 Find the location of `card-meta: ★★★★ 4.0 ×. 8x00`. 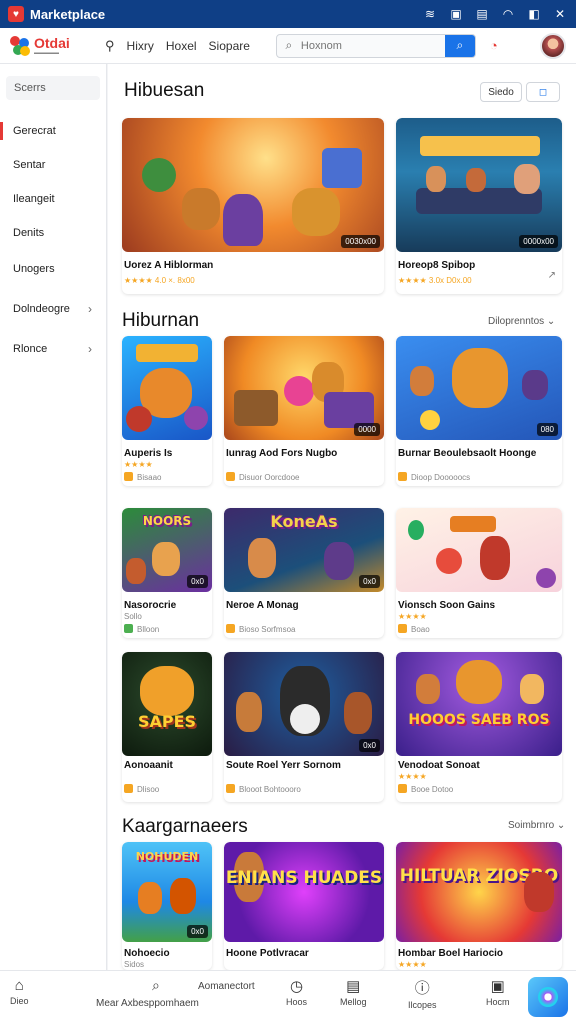

card-meta: ★★★★ 4.0 ×. 8x00 is located at coordinates (159, 280).